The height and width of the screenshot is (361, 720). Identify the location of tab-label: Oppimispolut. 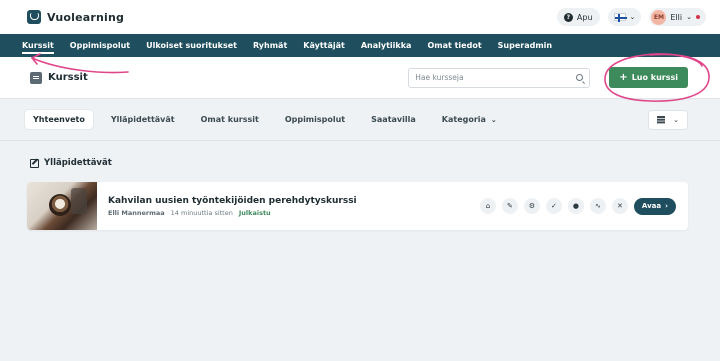
(315, 119).